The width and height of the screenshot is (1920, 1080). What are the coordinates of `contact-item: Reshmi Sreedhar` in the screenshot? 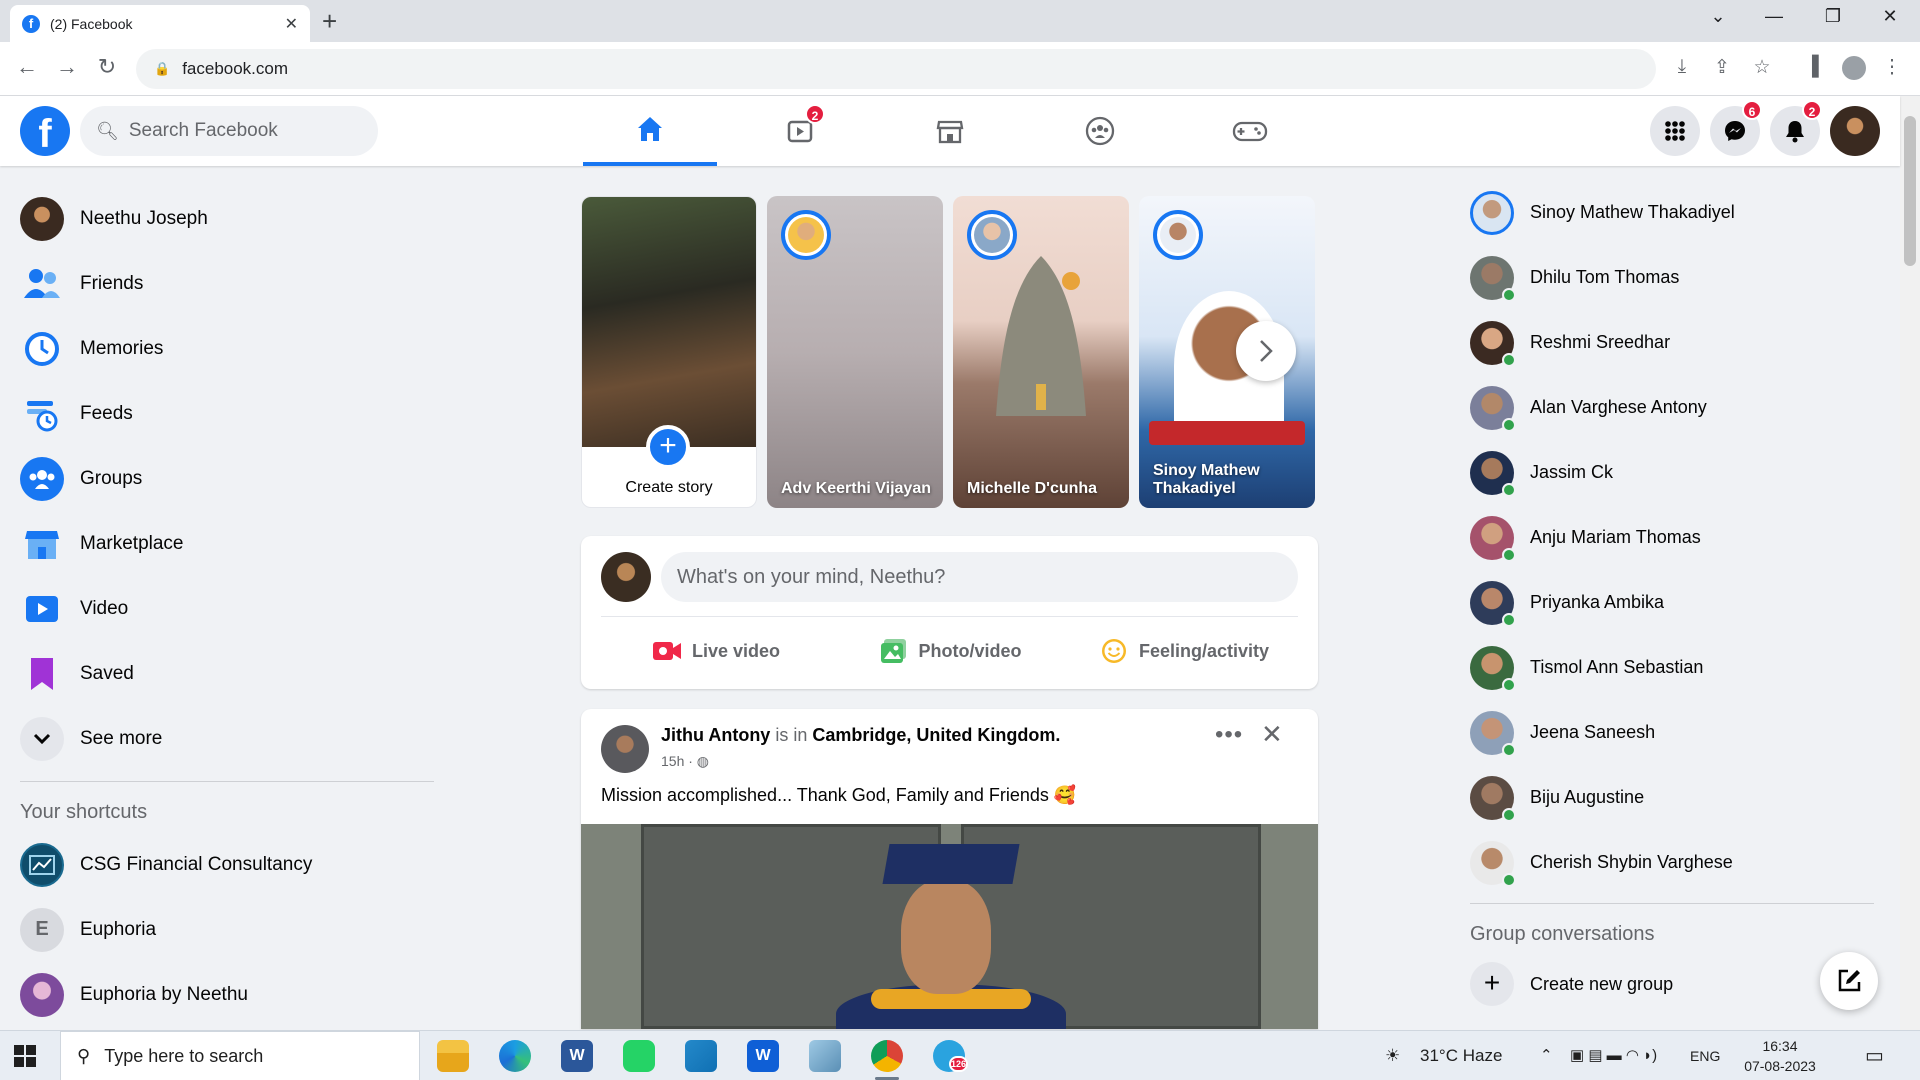 It's located at (1672, 342).